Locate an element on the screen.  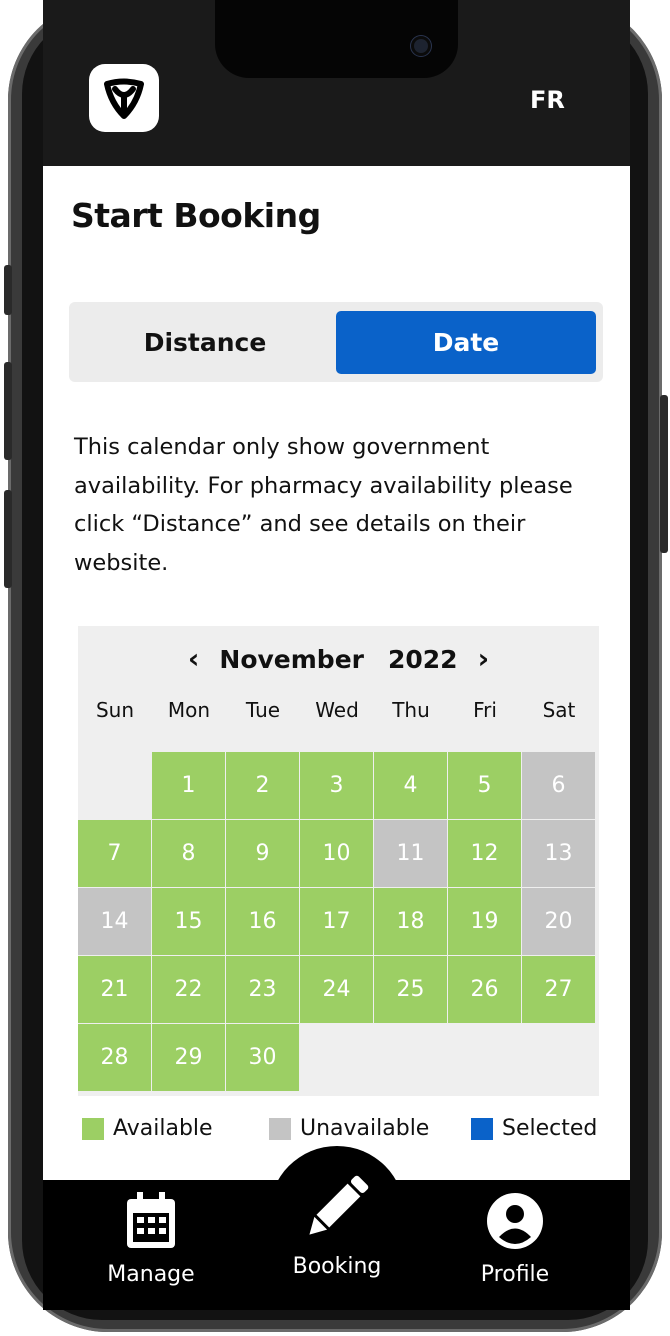
calendar-day-17: 17 is located at coordinates (336, 921).